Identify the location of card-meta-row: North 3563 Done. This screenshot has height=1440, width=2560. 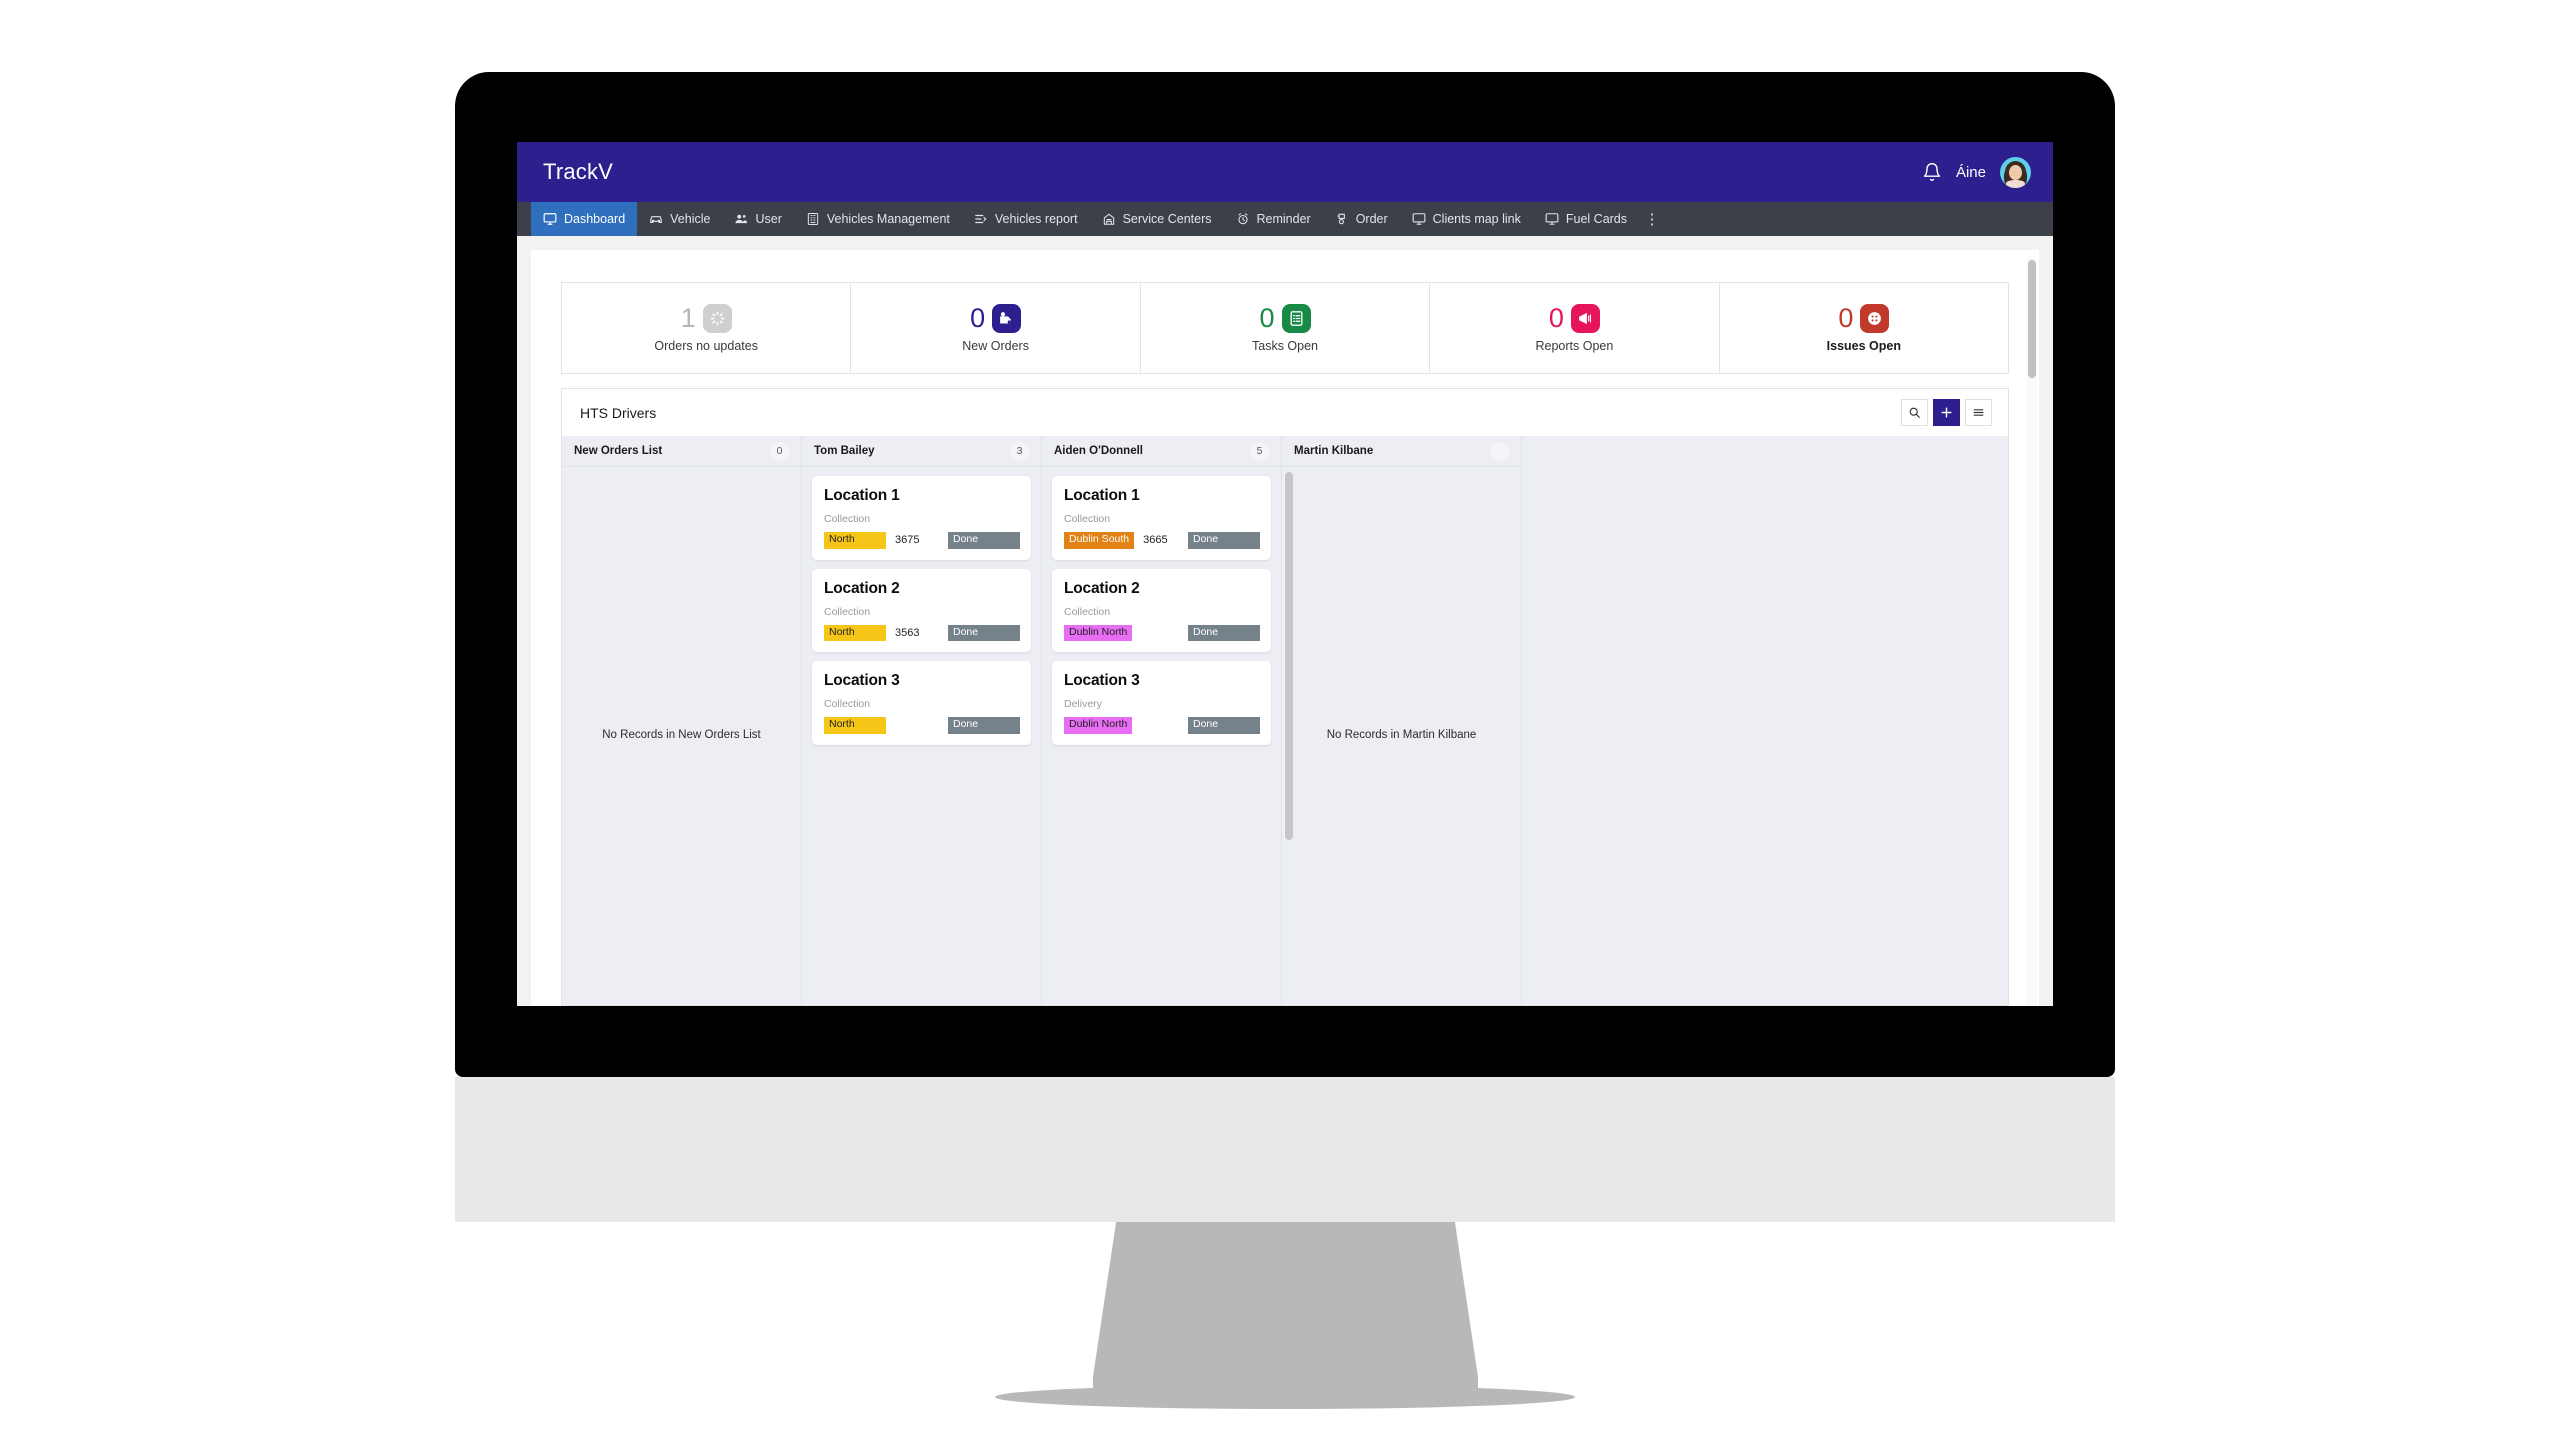
(922, 633).